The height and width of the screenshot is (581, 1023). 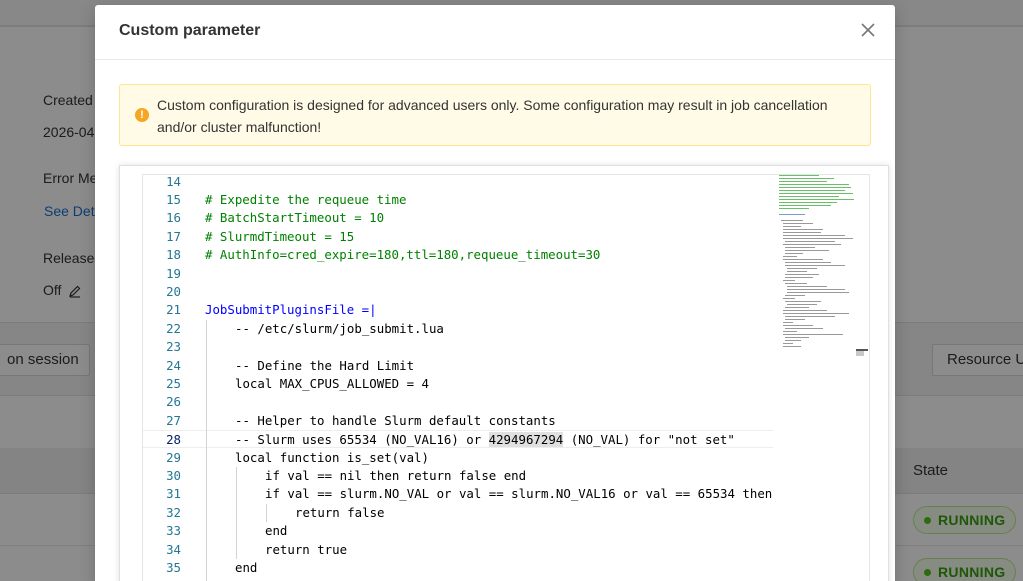 I want to click on line-number: 30, so click(x=173, y=475).